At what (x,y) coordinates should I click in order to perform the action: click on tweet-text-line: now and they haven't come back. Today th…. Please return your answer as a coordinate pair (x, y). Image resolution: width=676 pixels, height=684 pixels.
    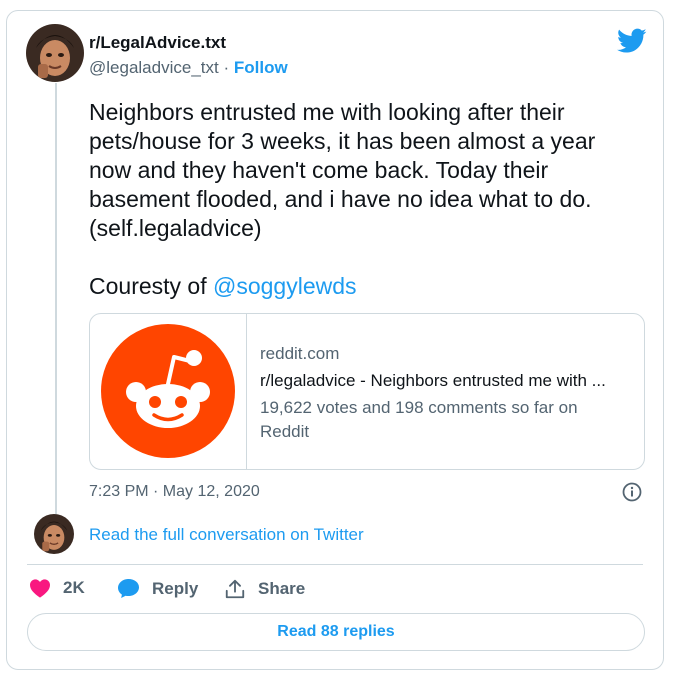
    Looking at the image, I should click on (319, 170).